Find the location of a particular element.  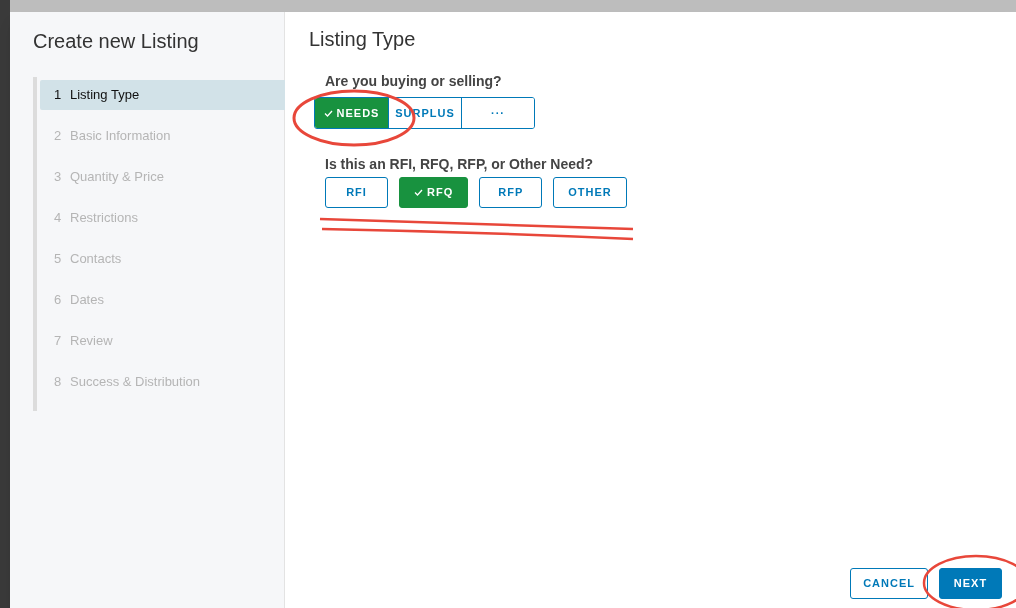

option-button: NEEDS is located at coordinates (351, 113).